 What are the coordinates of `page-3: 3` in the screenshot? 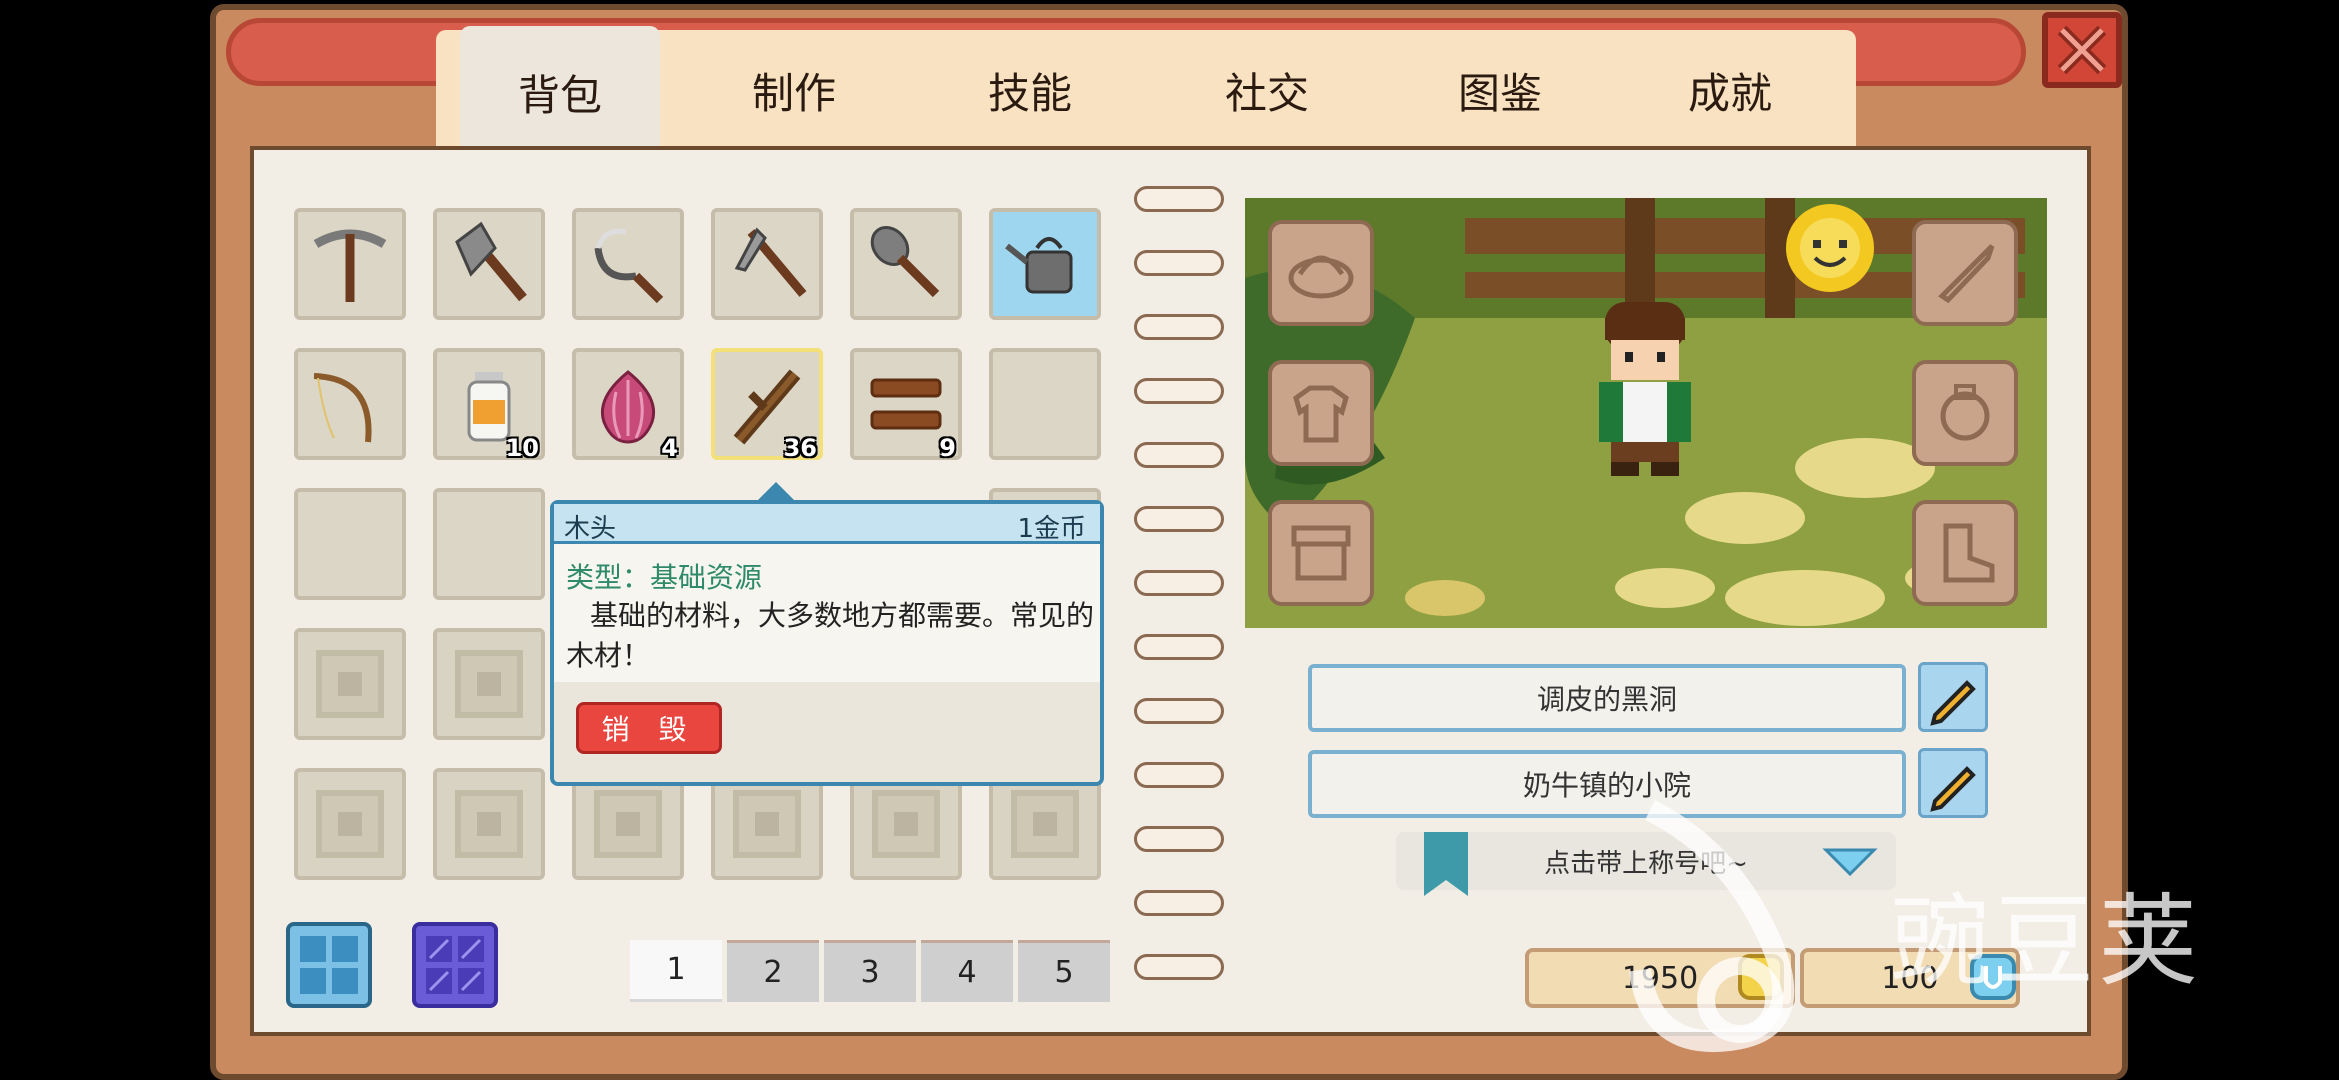 It's located at (870, 971).